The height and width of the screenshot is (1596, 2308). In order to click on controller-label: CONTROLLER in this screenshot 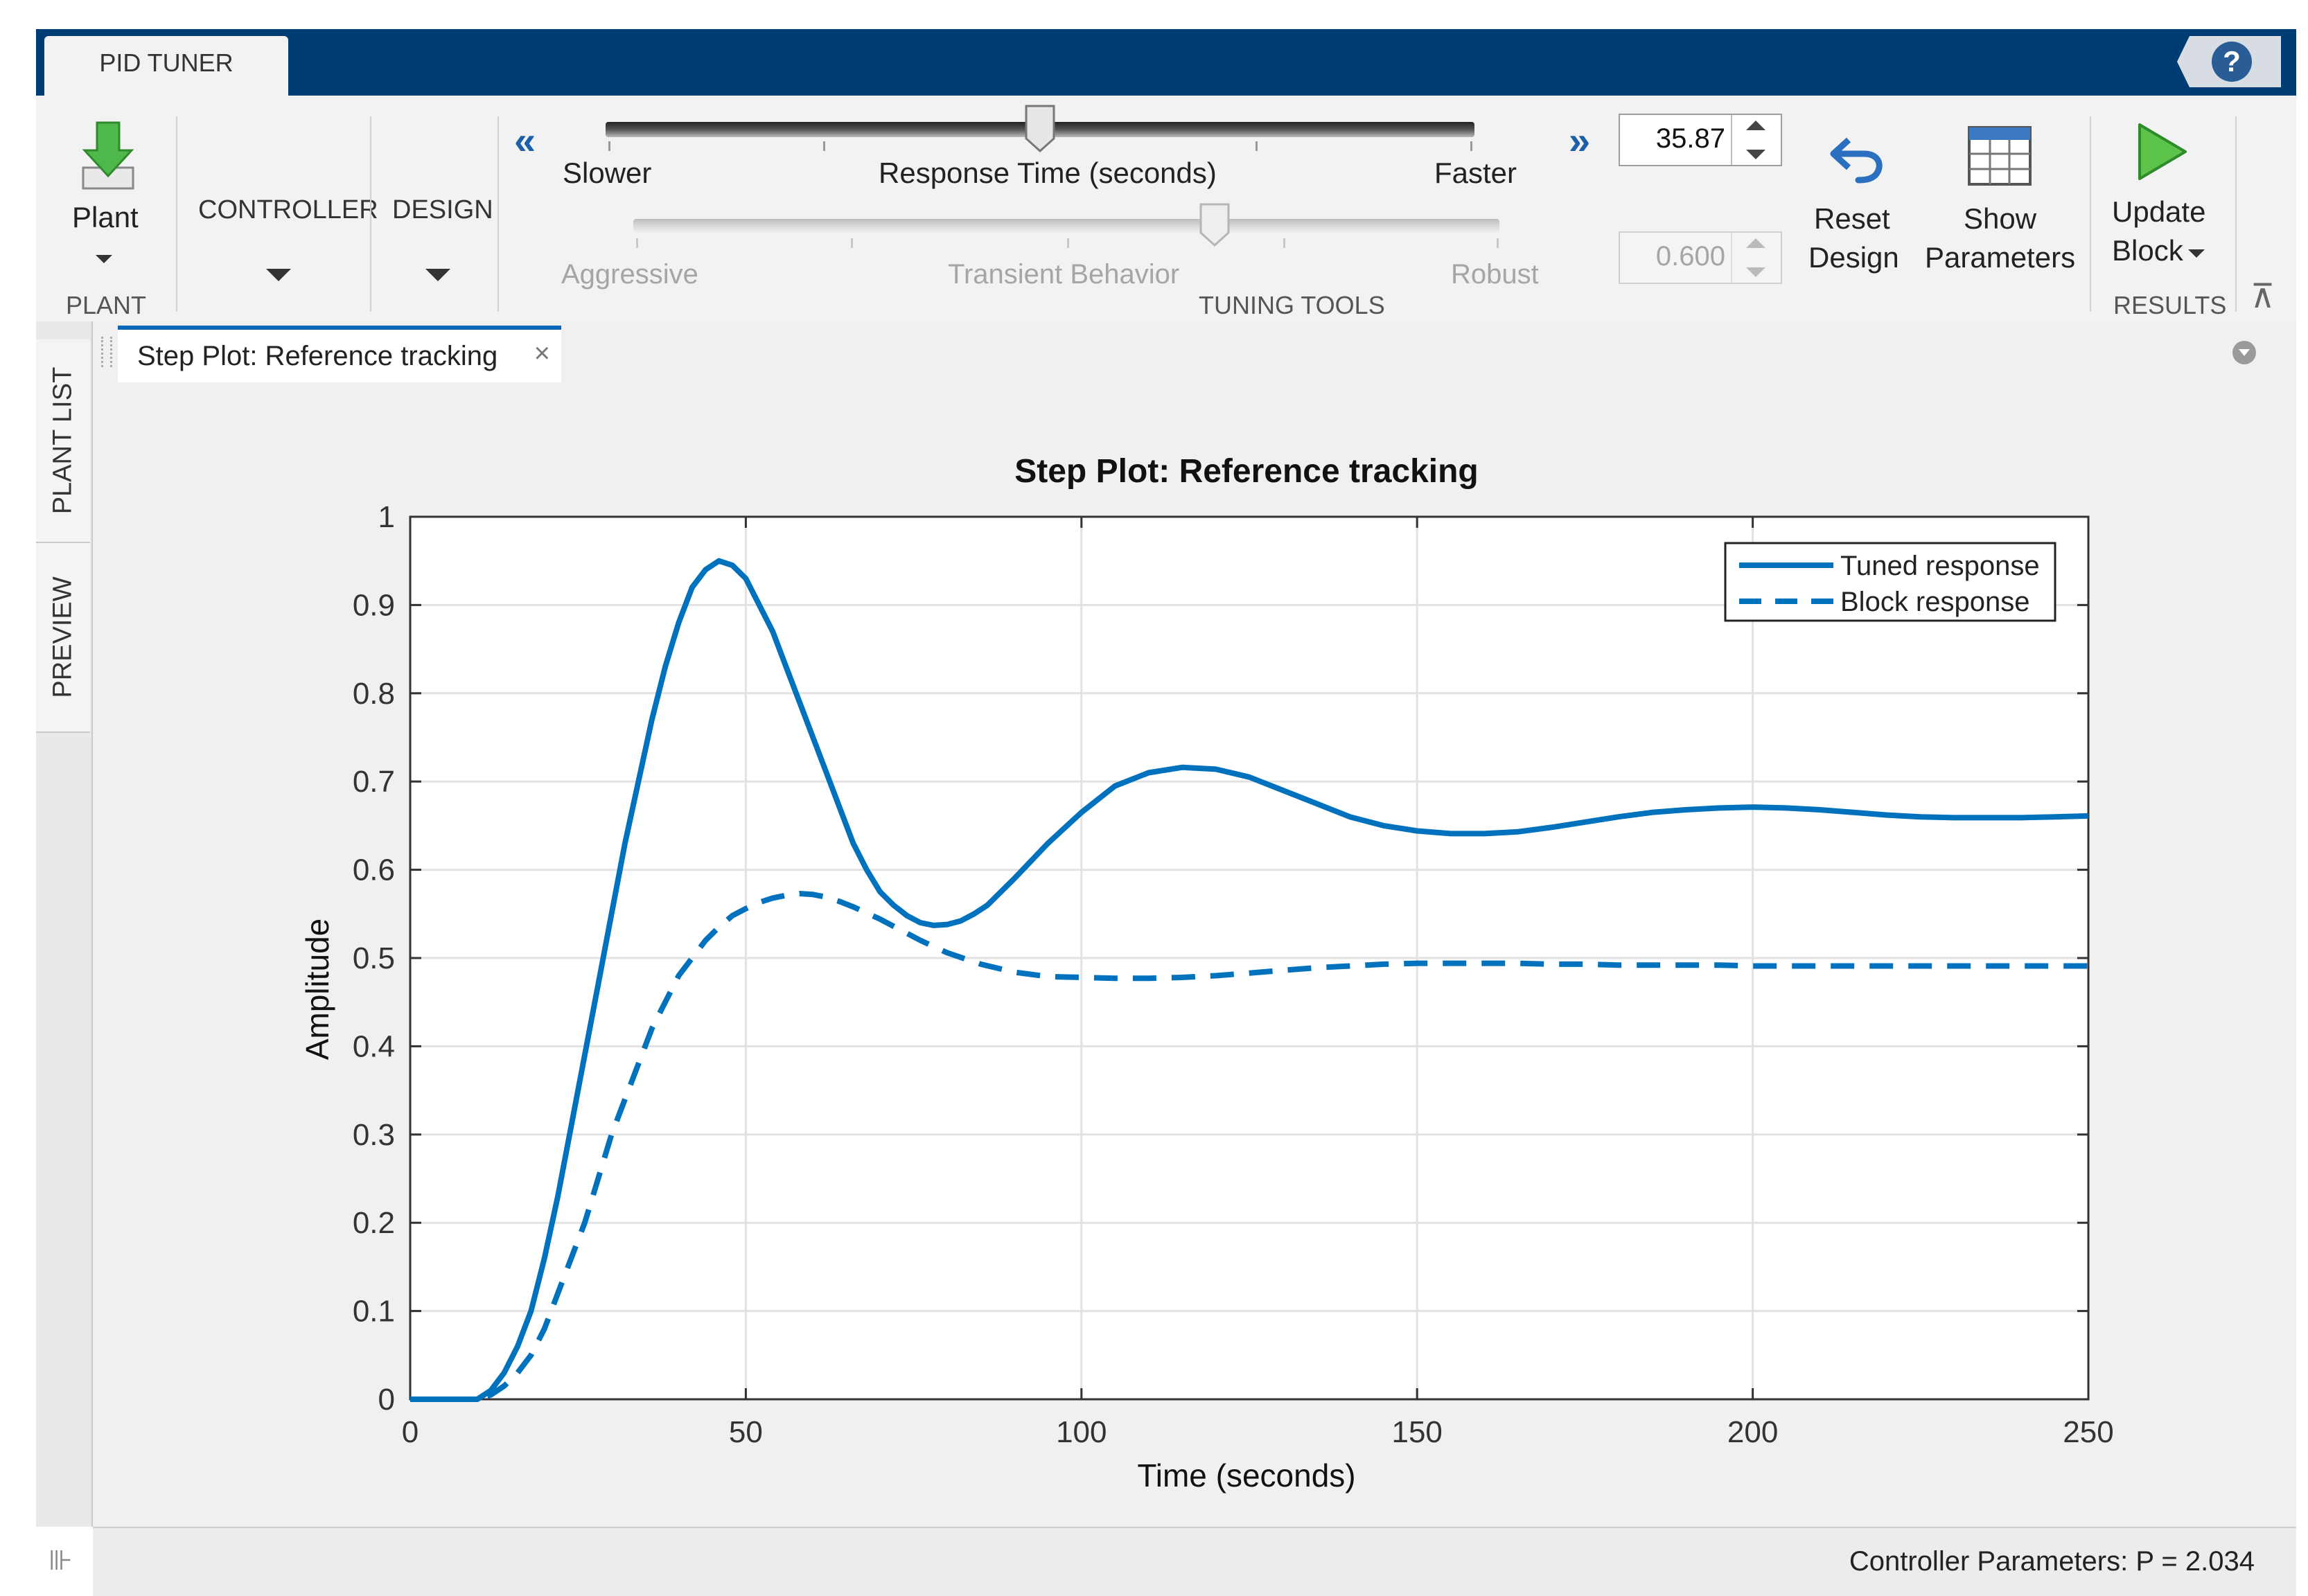, I will do `click(288, 209)`.